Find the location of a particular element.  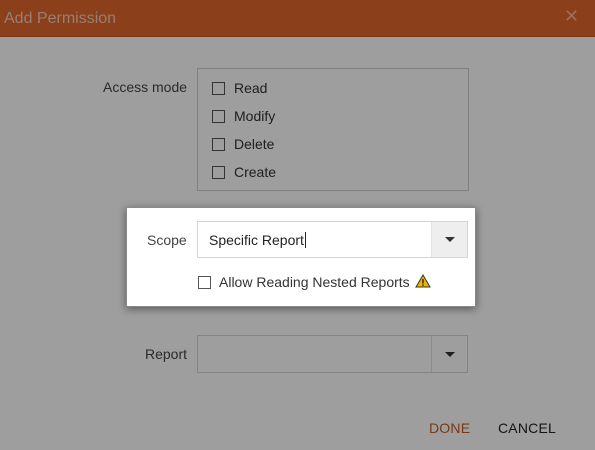

scope-value: Specific Report is located at coordinates (257, 240).